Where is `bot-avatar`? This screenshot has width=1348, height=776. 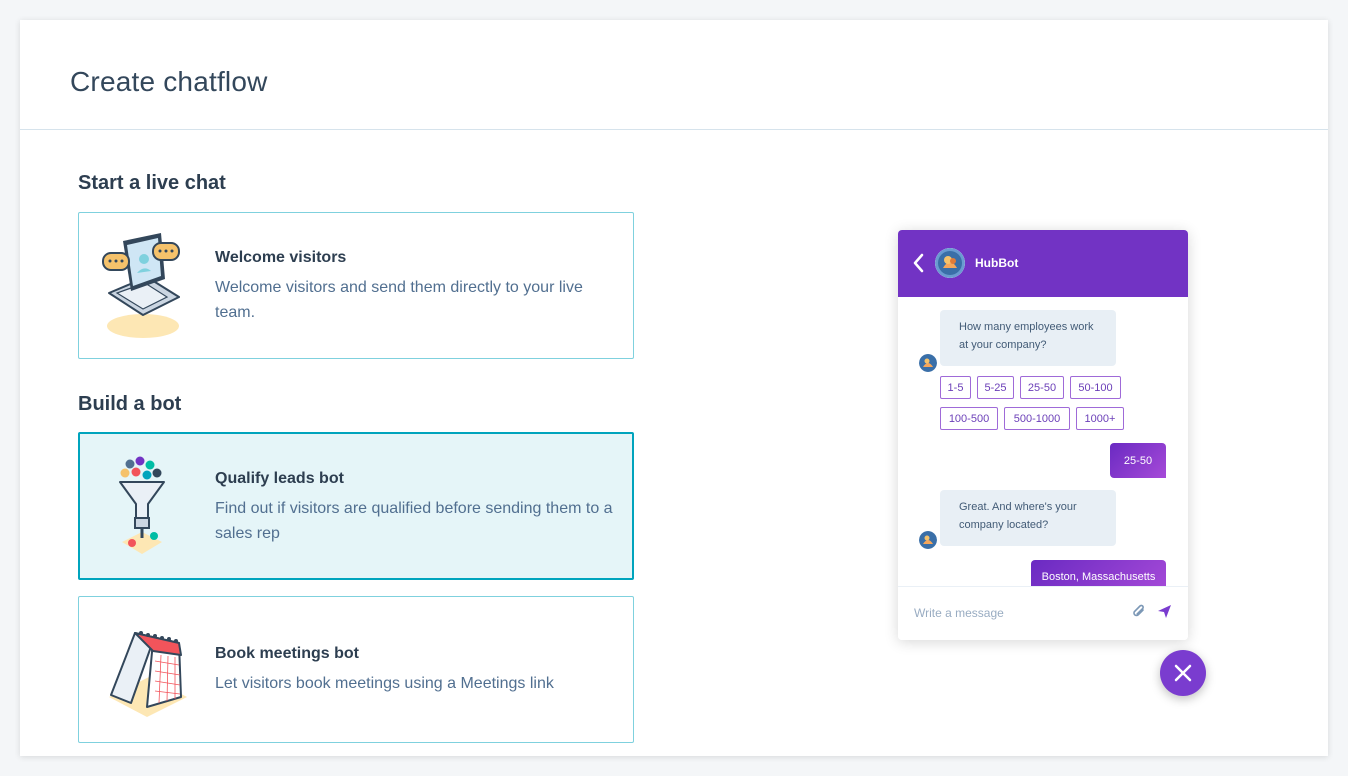
bot-avatar is located at coordinates (950, 263).